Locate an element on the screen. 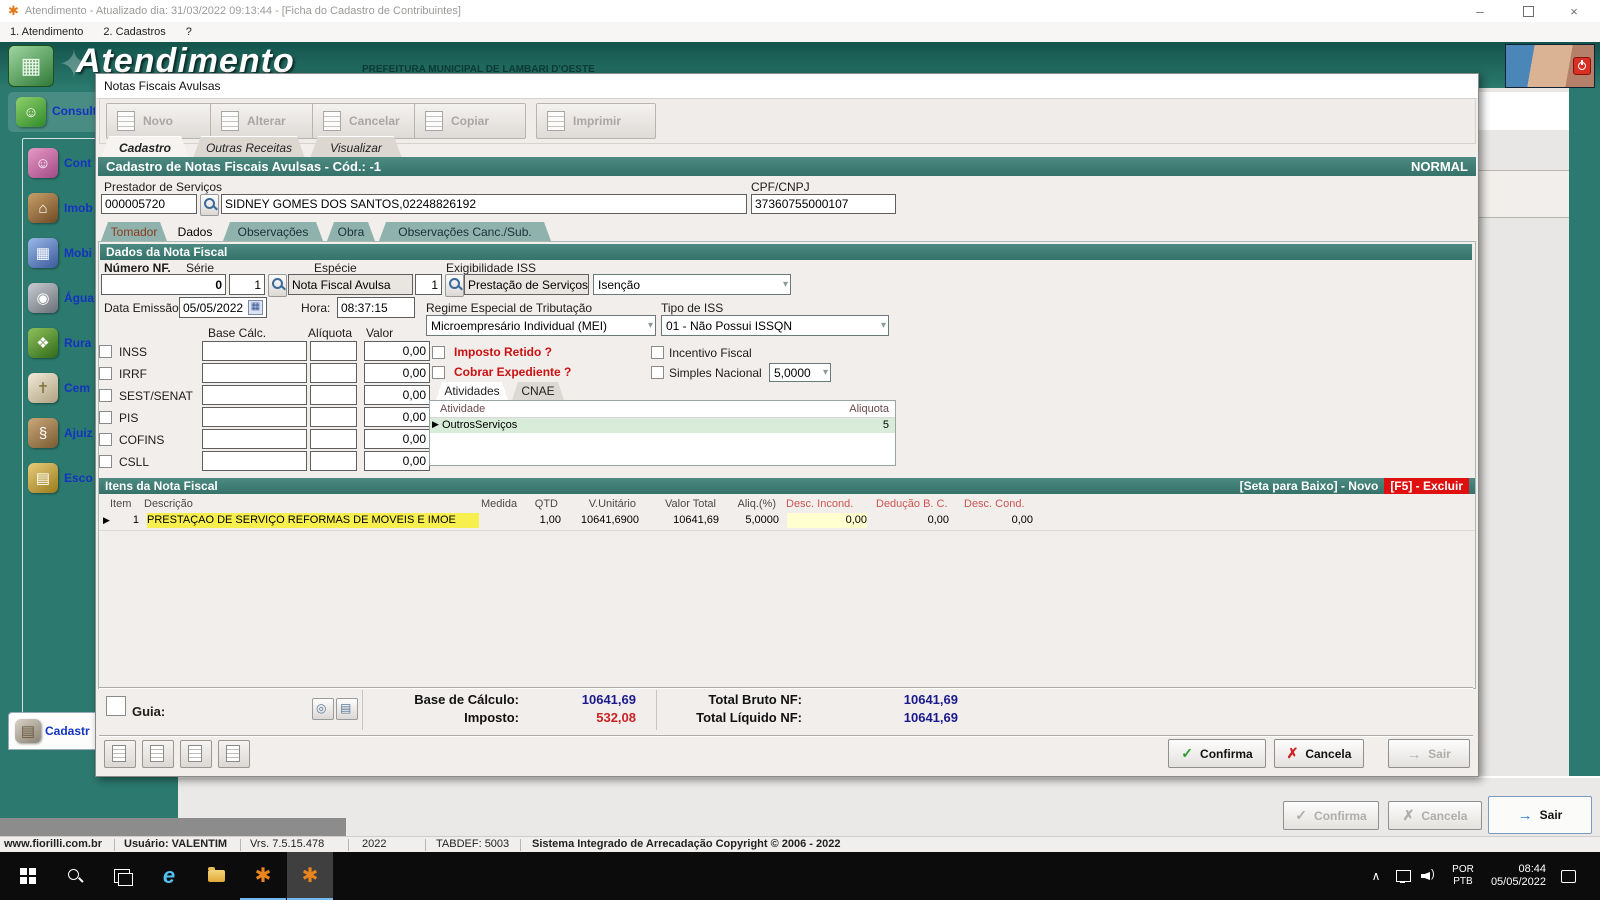 The width and height of the screenshot is (1600, 900). data-emissao-input: 05/05/2022 ▦ is located at coordinates (223, 307).